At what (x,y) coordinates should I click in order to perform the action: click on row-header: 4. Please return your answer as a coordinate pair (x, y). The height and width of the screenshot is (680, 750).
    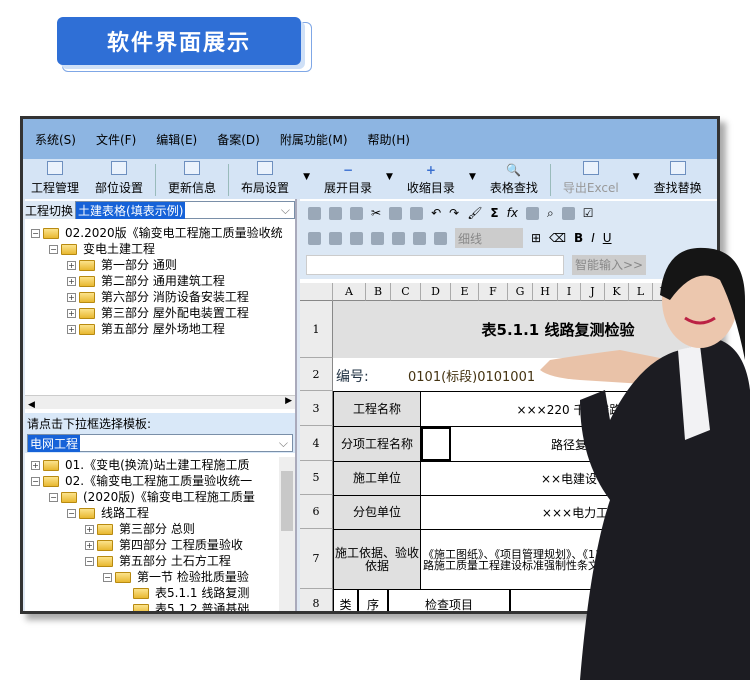
    Looking at the image, I should click on (316, 443).